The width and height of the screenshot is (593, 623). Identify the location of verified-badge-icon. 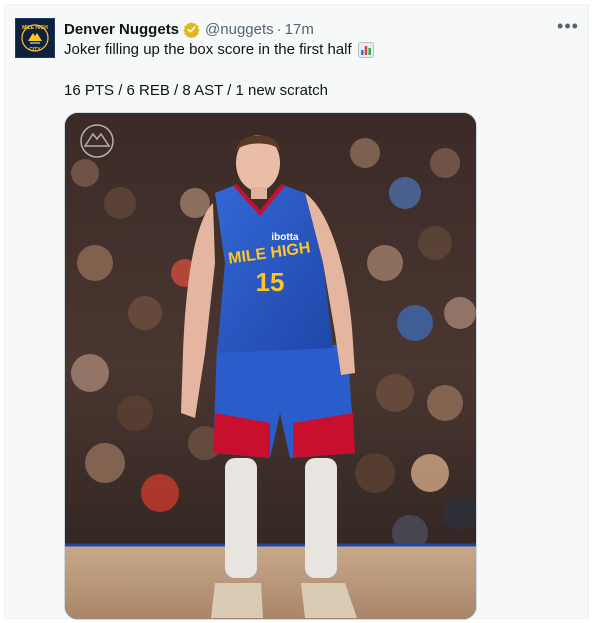
(191, 29).